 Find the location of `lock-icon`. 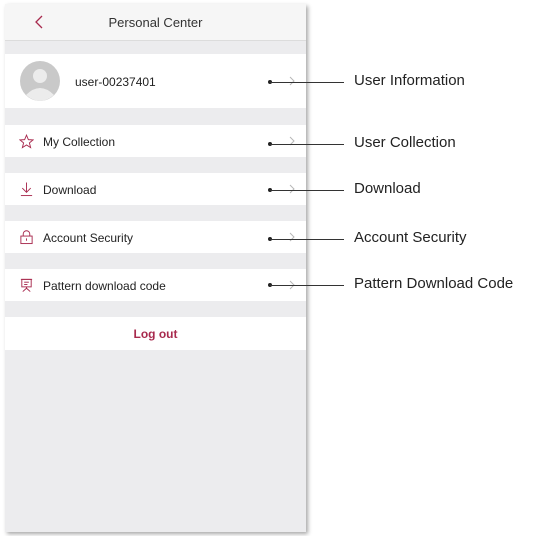

lock-icon is located at coordinates (26, 237).